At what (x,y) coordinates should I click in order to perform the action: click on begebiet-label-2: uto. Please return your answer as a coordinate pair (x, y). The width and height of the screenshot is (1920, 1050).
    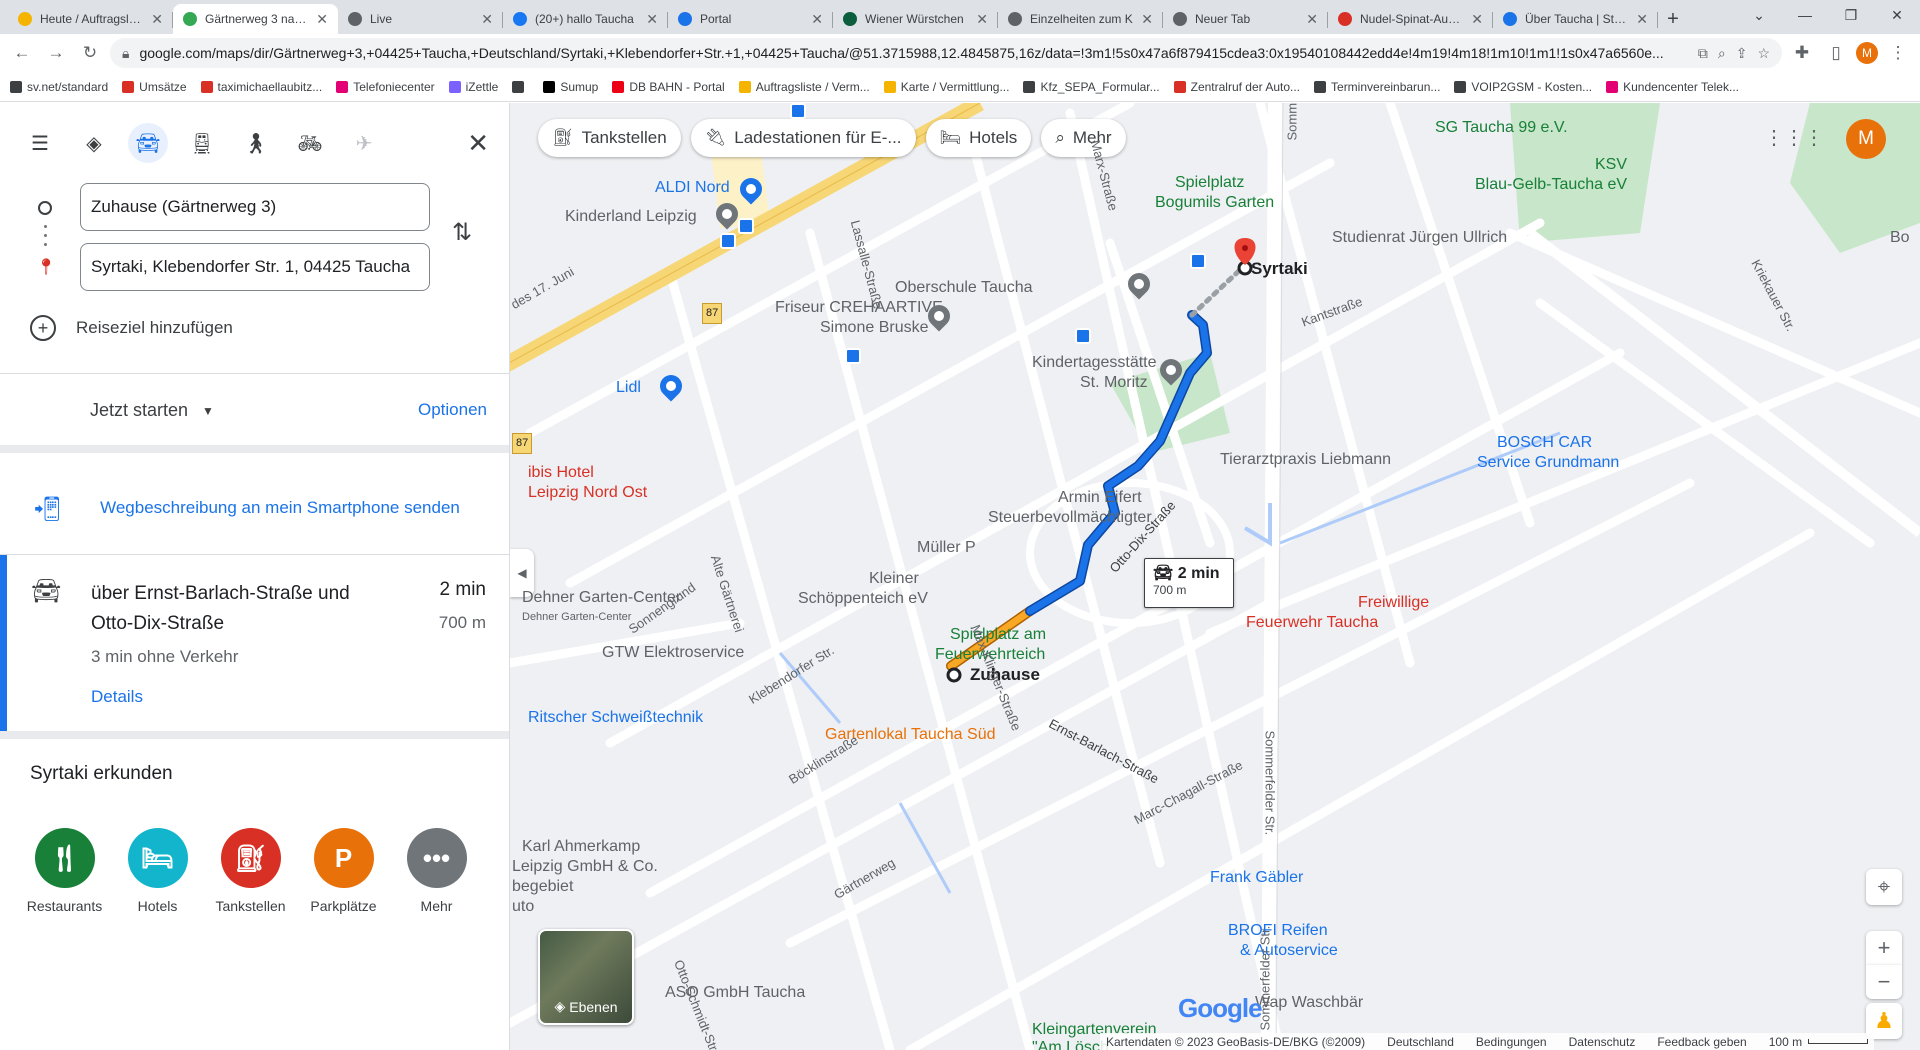
    Looking at the image, I should click on (523, 906).